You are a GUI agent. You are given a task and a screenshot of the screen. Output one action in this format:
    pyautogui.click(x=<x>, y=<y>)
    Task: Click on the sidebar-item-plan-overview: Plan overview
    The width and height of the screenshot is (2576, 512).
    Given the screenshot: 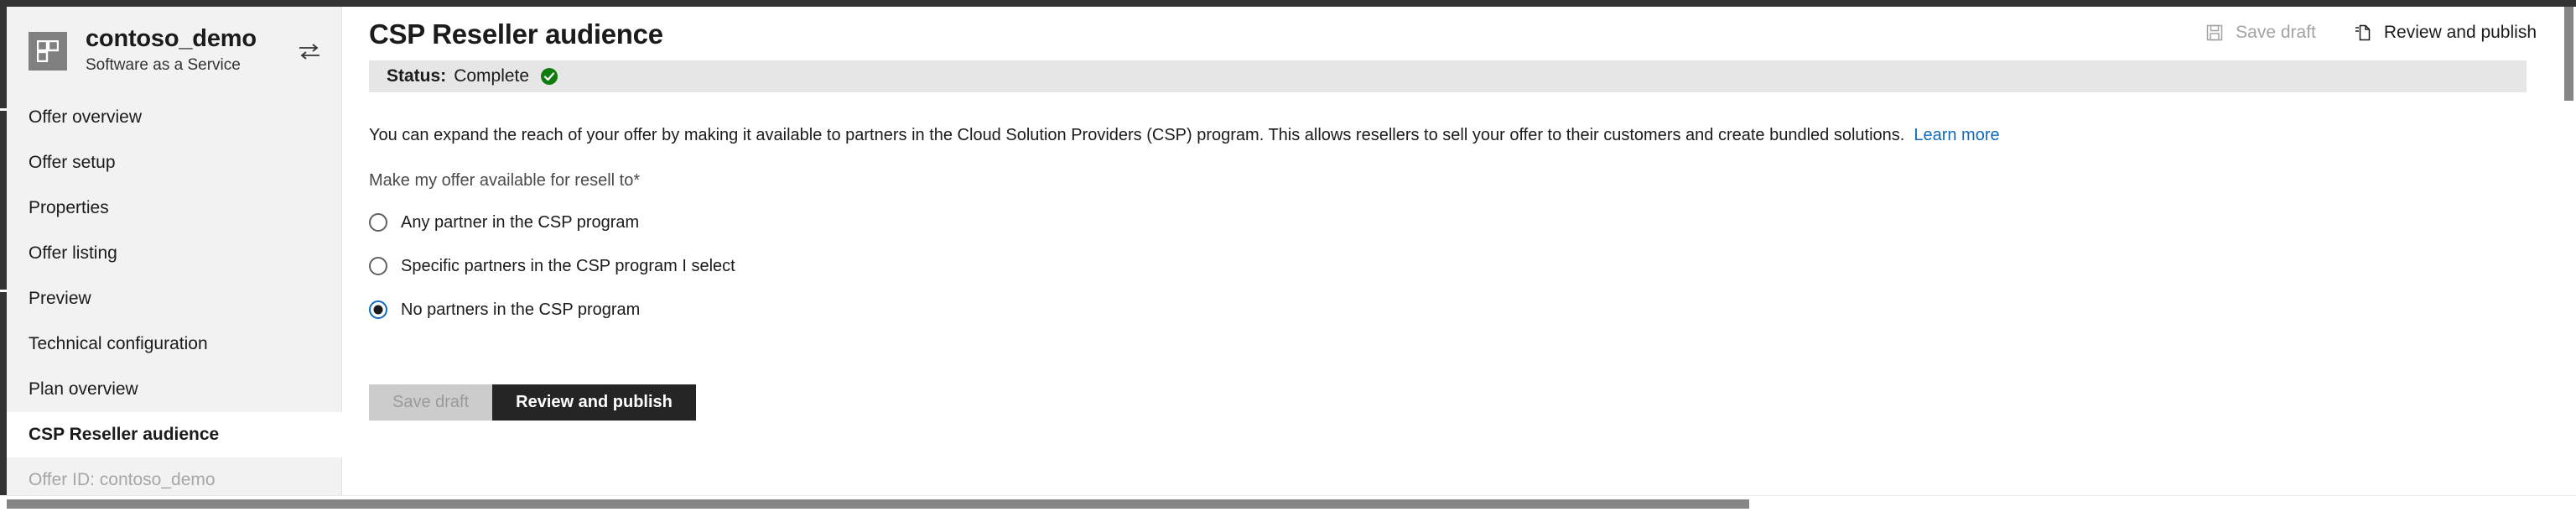 What is the action you would take?
    pyautogui.click(x=174, y=389)
    